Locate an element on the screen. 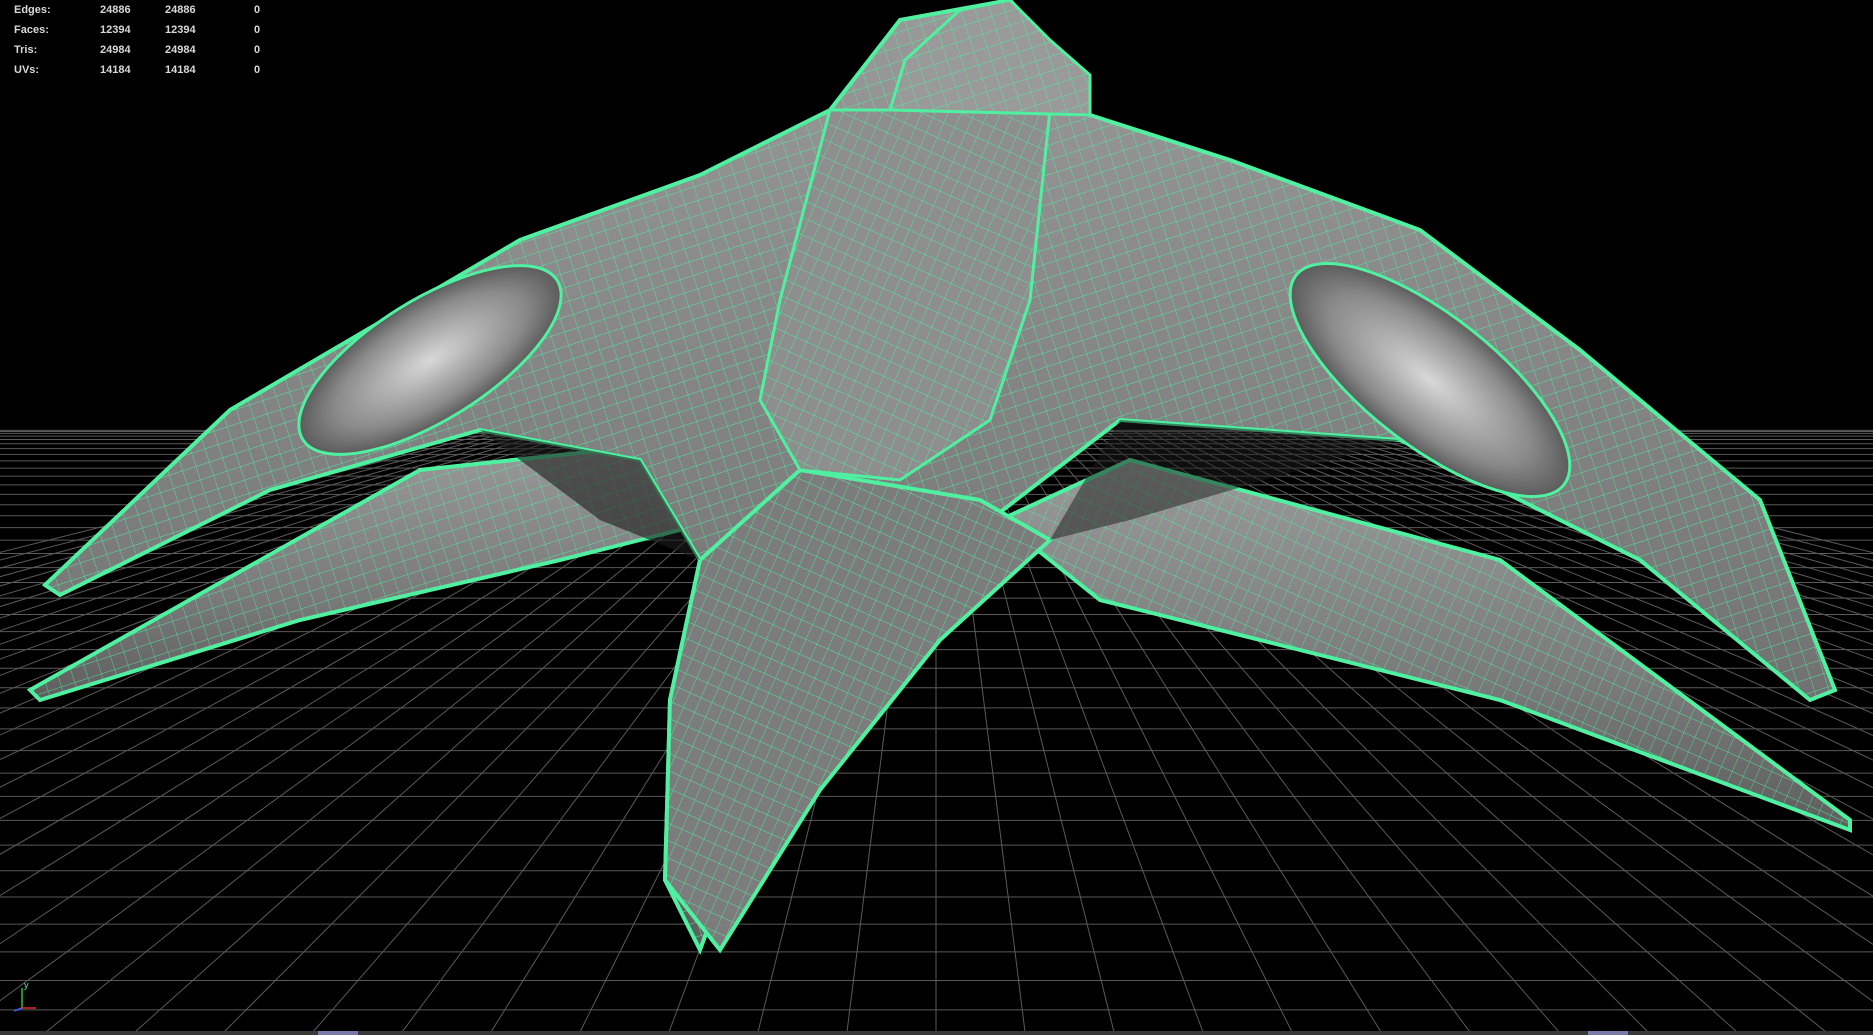 The image size is (1873, 1035). hud-label: UVs: is located at coordinates (27, 70).